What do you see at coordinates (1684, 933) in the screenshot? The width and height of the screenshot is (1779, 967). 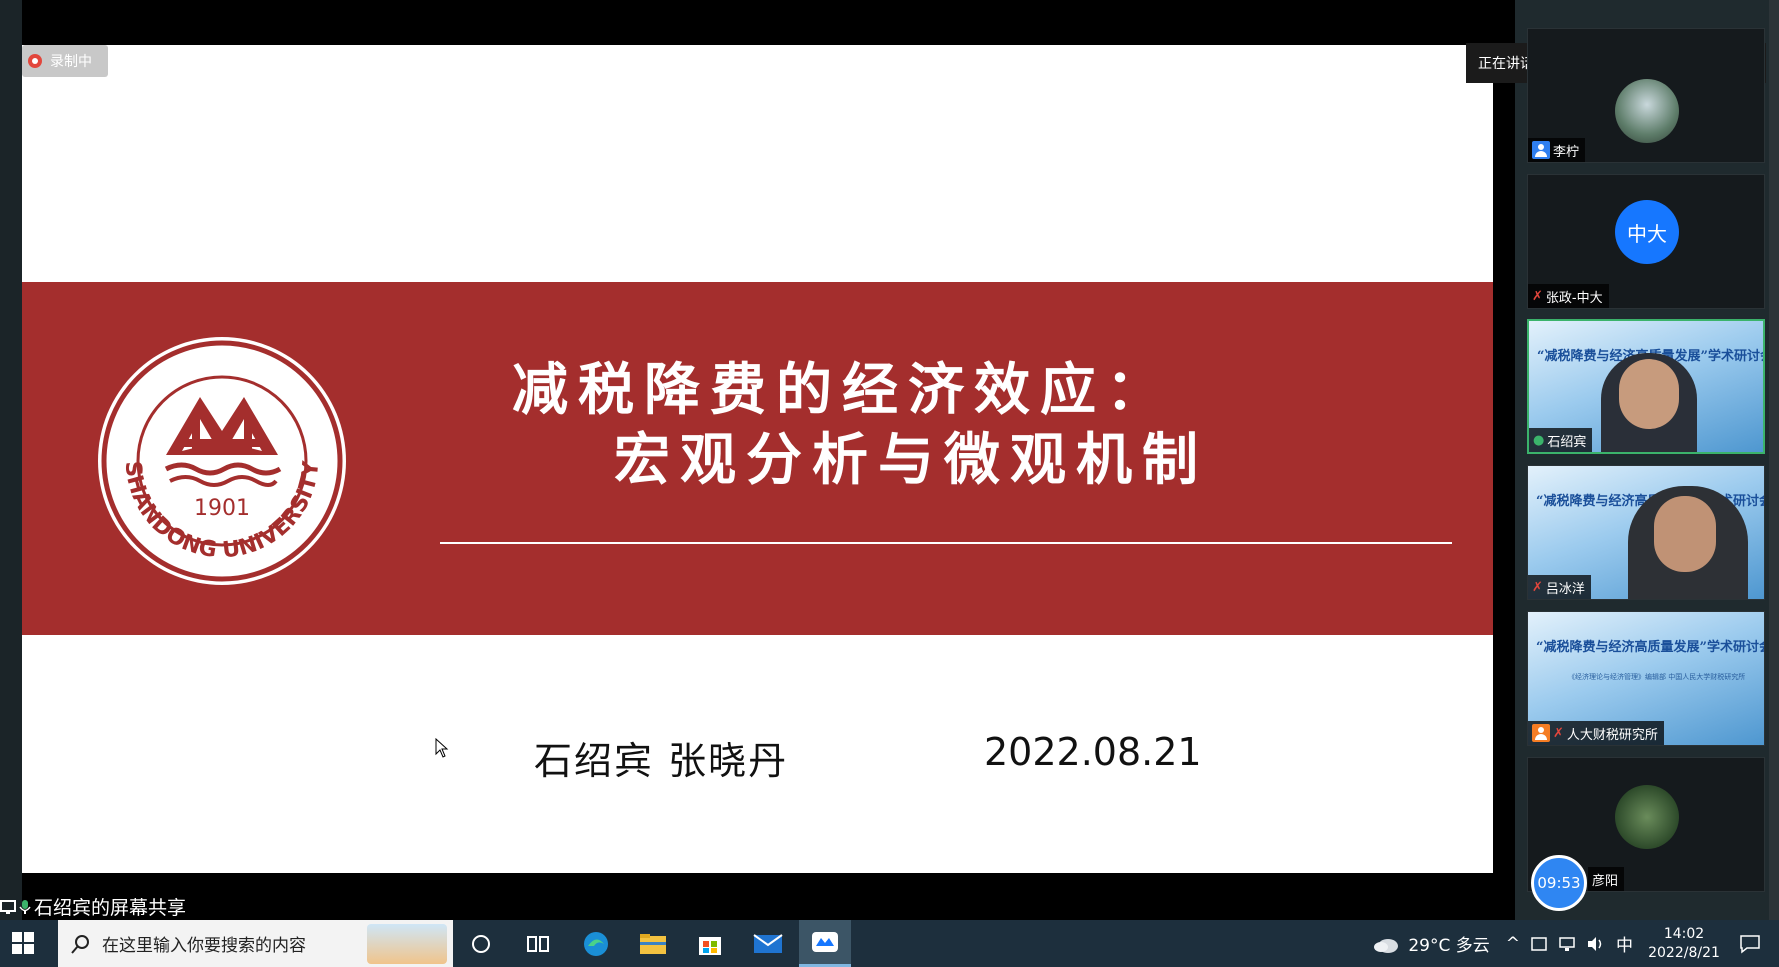 I see `clock-time: 14:02` at bounding box center [1684, 933].